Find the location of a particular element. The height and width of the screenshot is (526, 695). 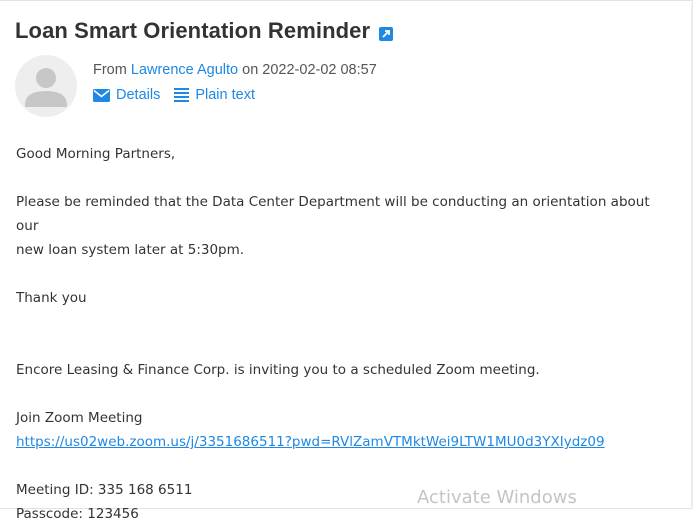

open-external-icon is located at coordinates (386, 33).